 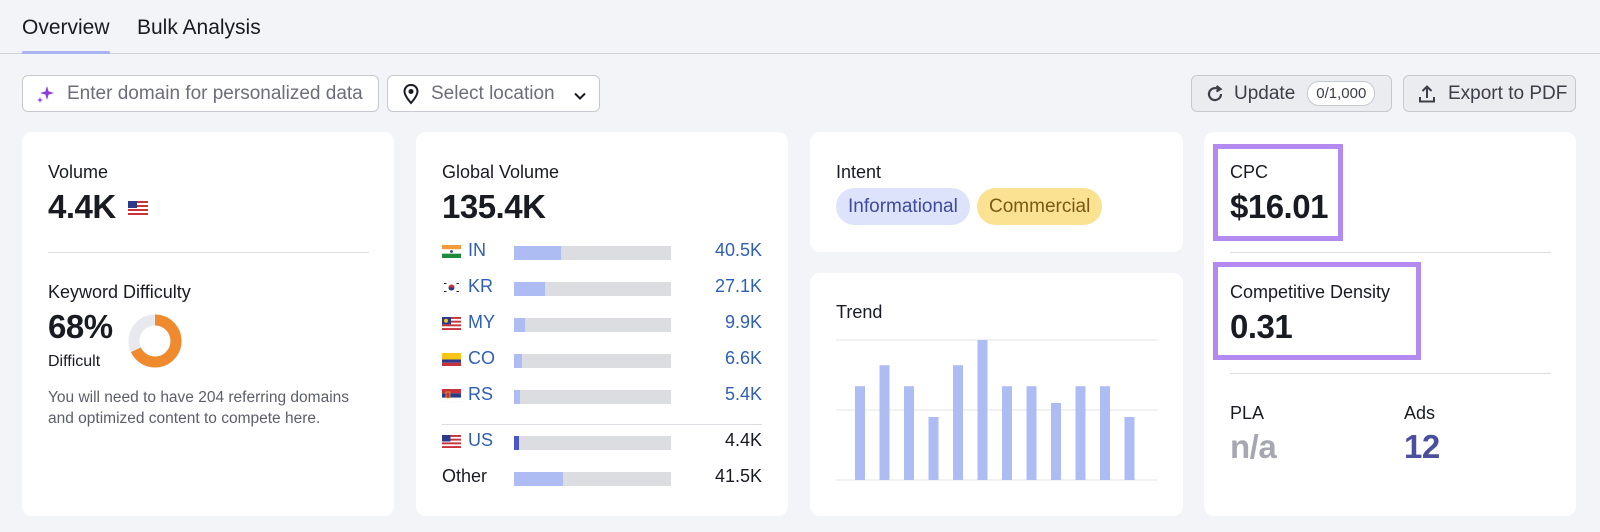 What do you see at coordinates (78, 172) in the screenshot?
I see `volume-label: Volume` at bounding box center [78, 172].